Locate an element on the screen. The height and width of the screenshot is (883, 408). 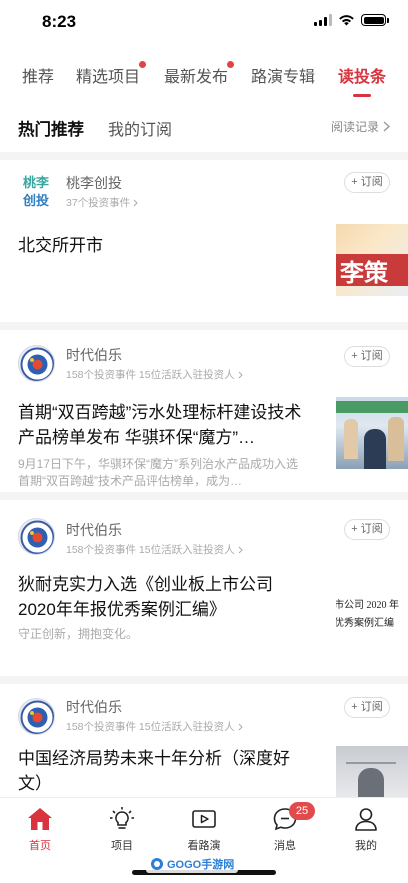
battery-icon is located at coordinates (375, 20).